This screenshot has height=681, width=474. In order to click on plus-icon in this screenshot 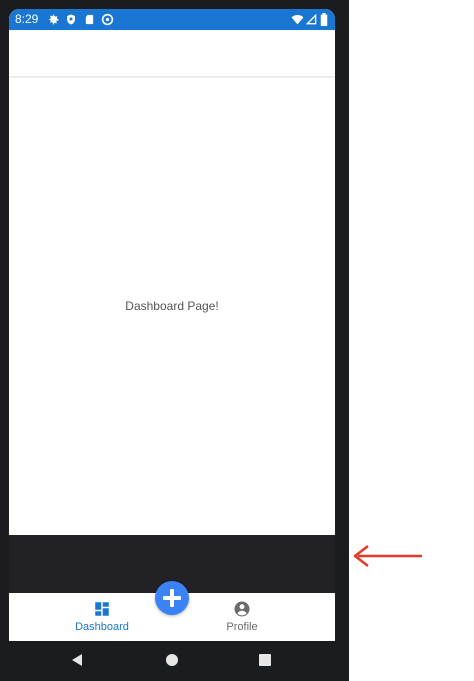, I will do `click(172, 598)`.